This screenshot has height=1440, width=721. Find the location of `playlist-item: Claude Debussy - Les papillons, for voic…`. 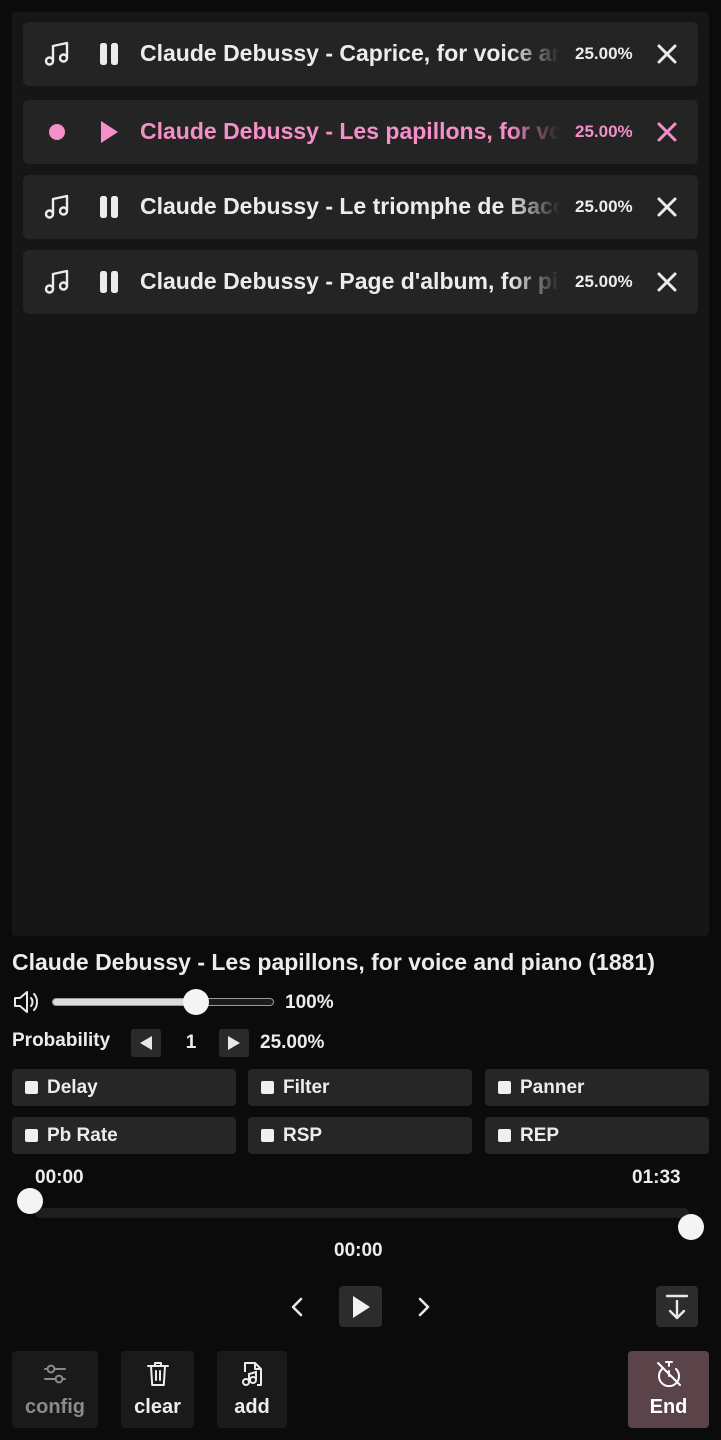

playlist-item: Claude Debussy - Les papillons, for voic… is located at coordinates (360, 132).